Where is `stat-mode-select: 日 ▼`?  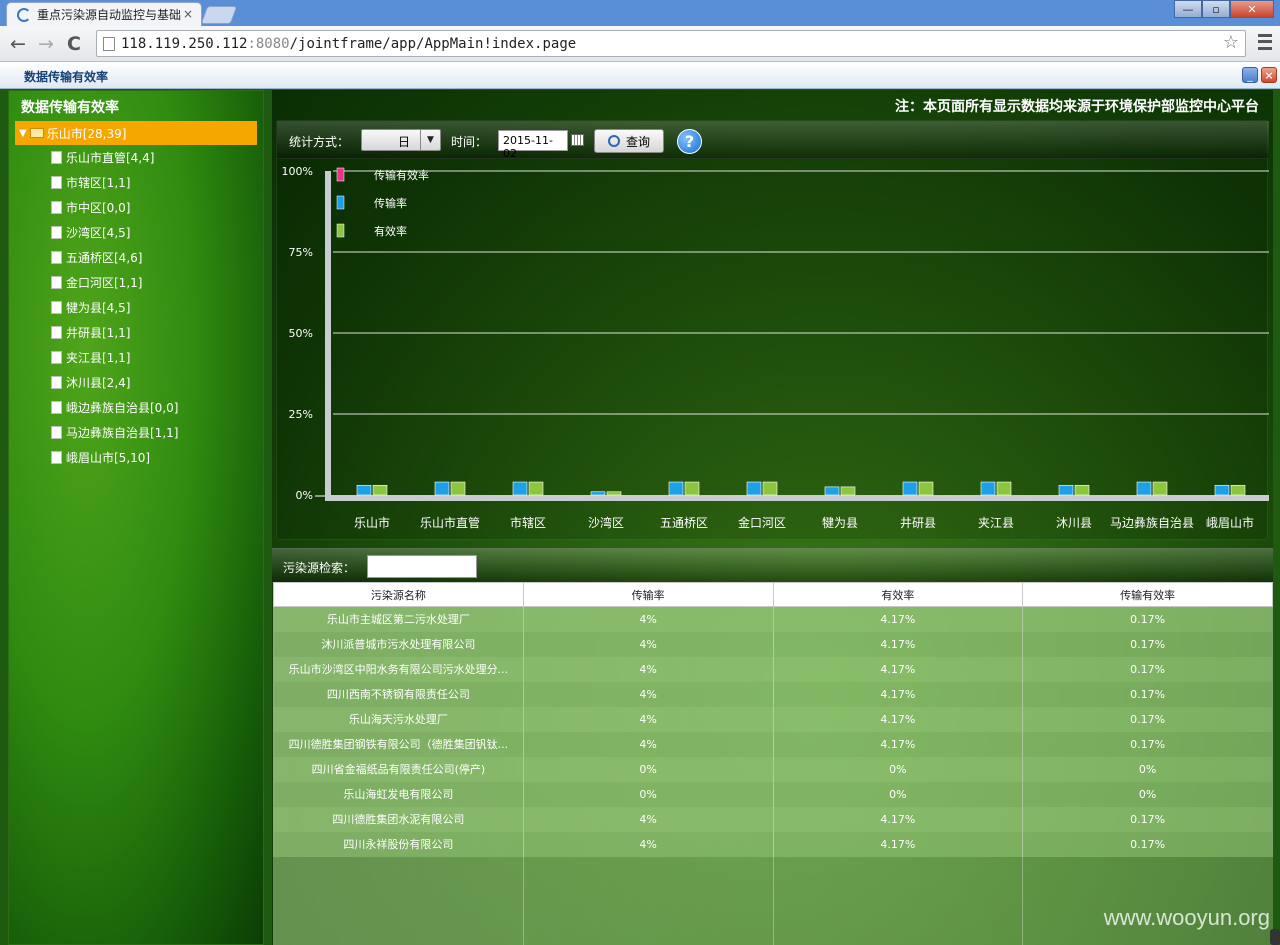
stat-mode-select: 日 ▼ is located at coordinates (401, 140).